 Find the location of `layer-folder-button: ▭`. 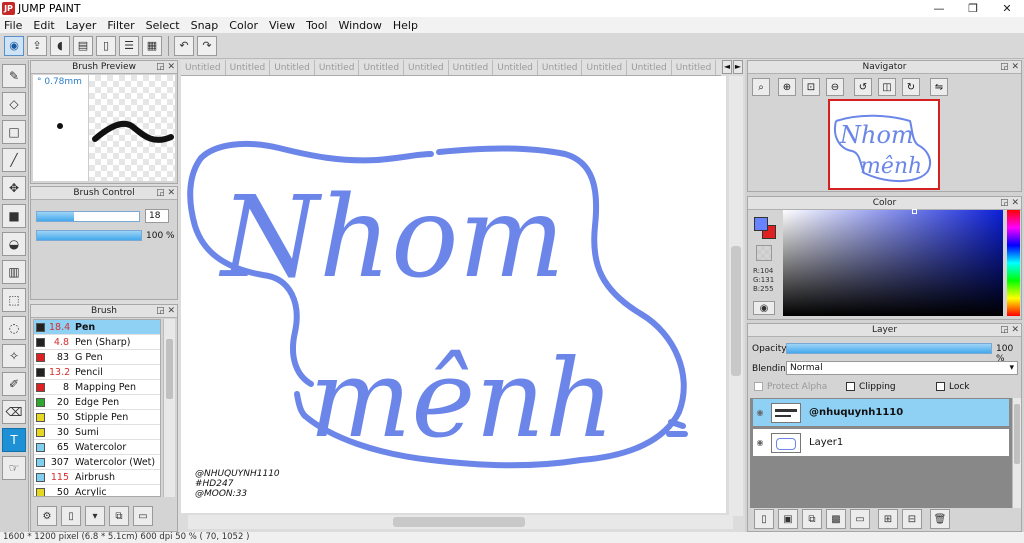

layer-folder-button: ▭ is located at coordinates (860, 519).